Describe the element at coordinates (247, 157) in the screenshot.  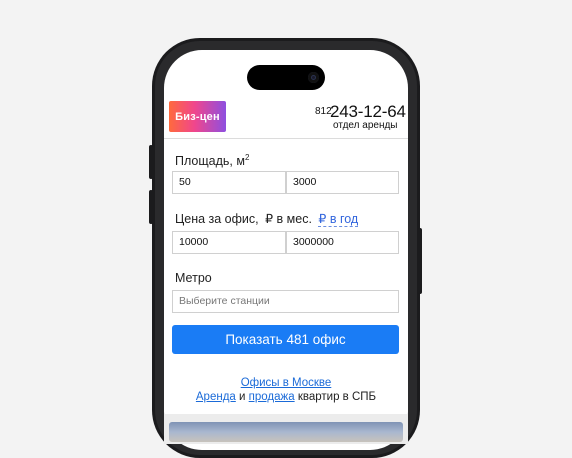
I see `area-label-sup: 2` at that location.